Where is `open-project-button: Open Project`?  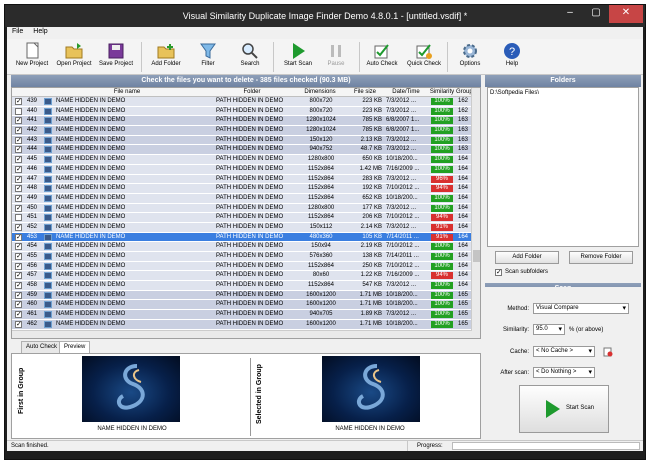
open-project-button: Open Project is located at coordinates (74, 57).